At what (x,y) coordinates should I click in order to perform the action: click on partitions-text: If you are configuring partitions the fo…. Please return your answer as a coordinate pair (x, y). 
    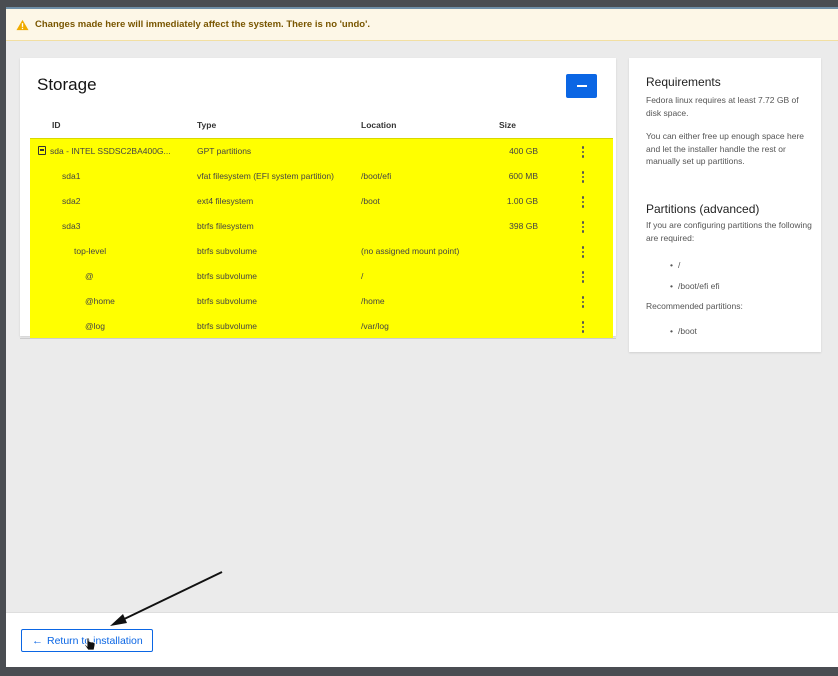
    Looking at the image, I should click on (729, 231).